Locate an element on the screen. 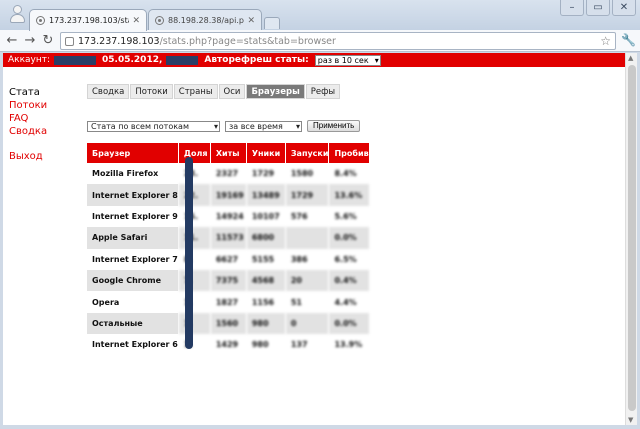 The image size is (640, 429). autorefresh-label: Авторефреш статы: is located at coordinates (256, 60).